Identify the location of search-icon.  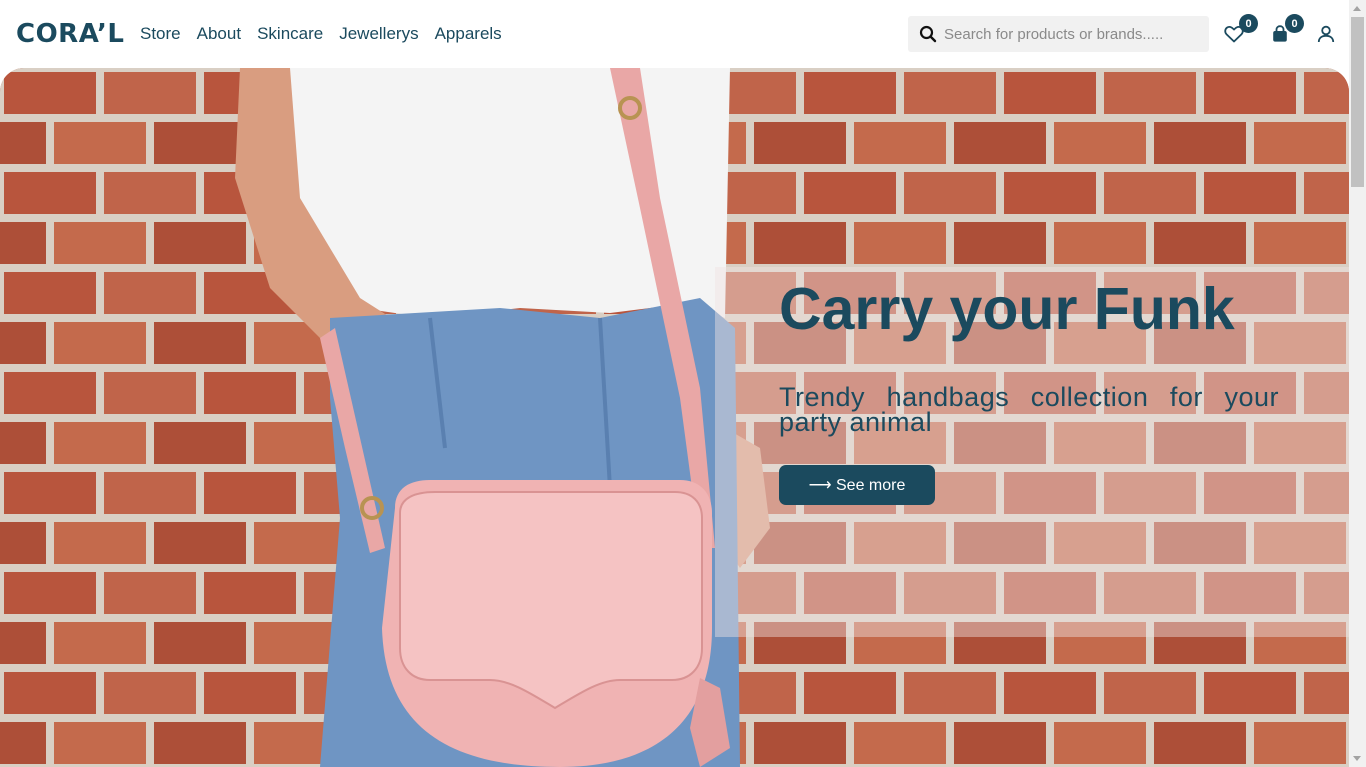
(928, 34).